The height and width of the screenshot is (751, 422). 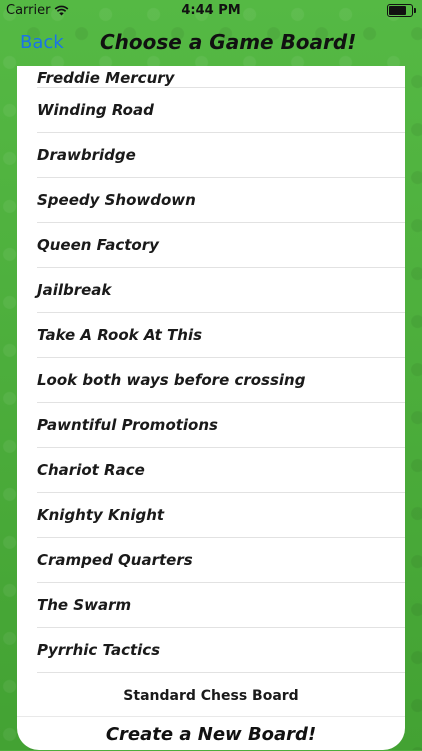 I want to click on list-item: Jailbreak, so click(x=221, y=290).